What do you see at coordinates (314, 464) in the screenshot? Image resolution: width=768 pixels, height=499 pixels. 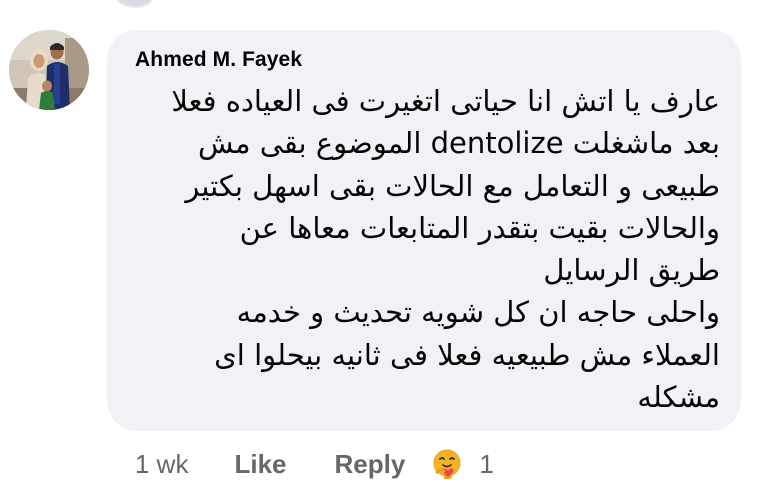 I see `comment-actions: 1 wk Like Reply 1` at bounding box center [314, 464].